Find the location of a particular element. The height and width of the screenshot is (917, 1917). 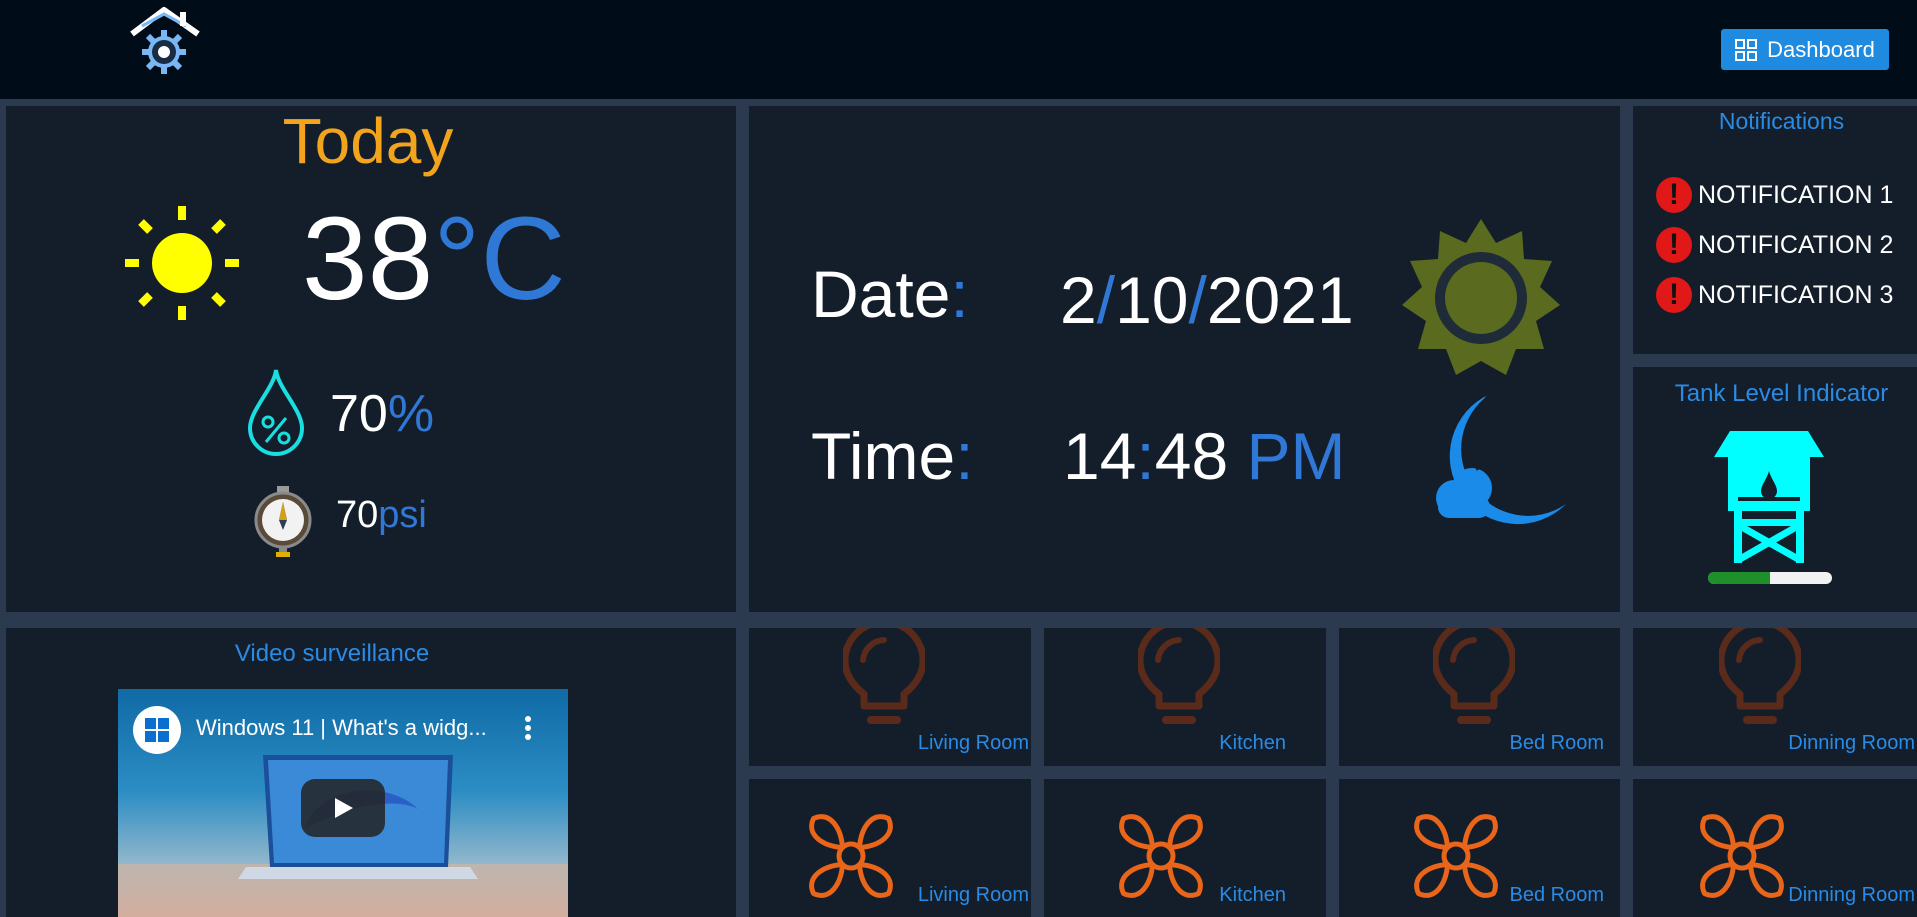

time-value: 14:48 PM is located at coordinates (1204, 456).